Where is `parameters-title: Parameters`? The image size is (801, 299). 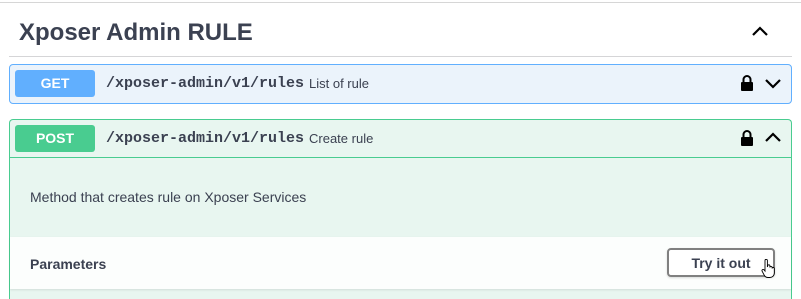 parameters-title: Parameters is located at coordinates (68, 264).